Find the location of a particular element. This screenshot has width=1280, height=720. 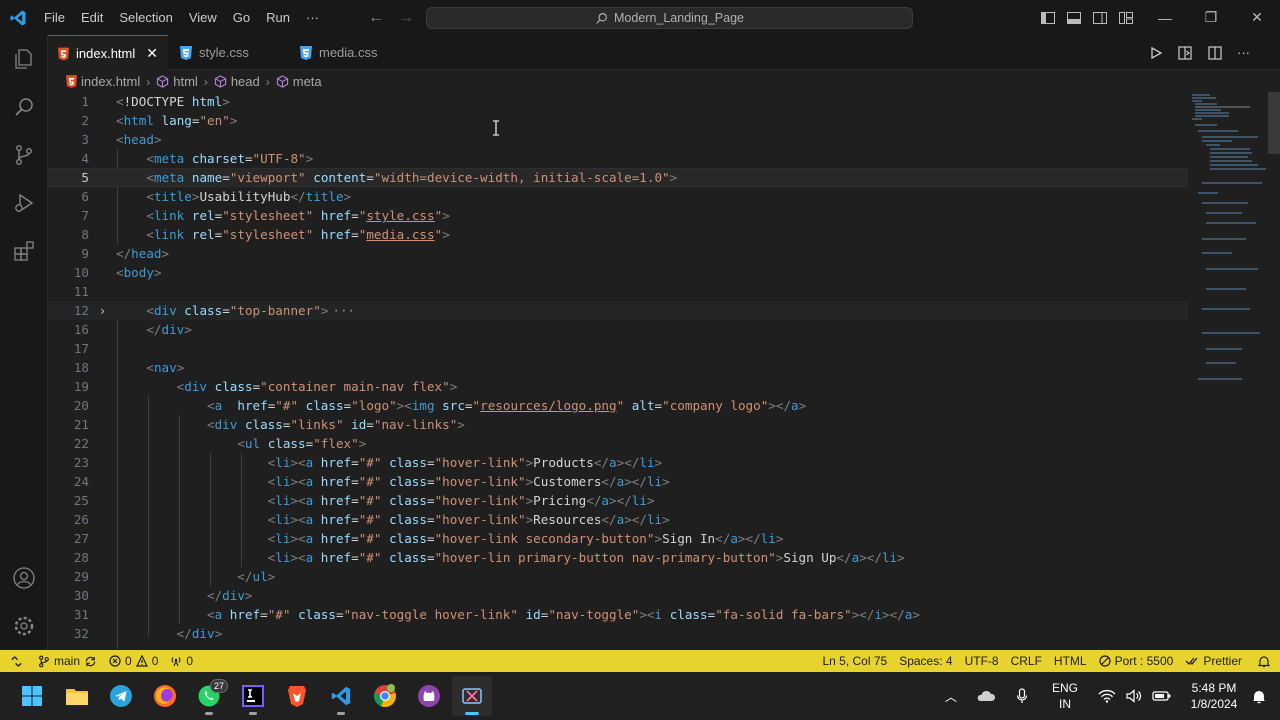

onedrive-cloud-icon is located at coordinates (986, 696).